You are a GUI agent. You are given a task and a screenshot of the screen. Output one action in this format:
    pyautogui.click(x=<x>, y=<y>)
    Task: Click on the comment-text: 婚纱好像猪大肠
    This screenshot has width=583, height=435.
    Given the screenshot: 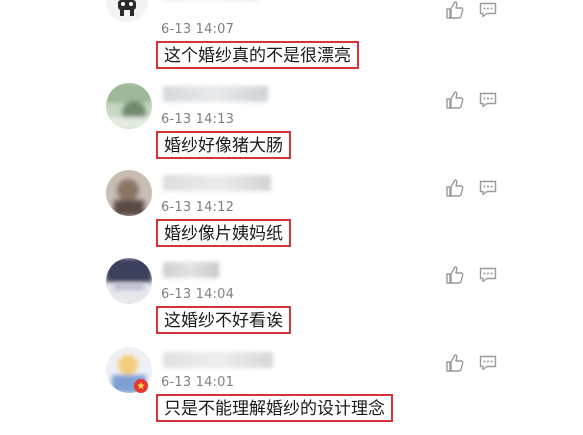 What is the action you would take?
    pyautogui.click(x=223, y=145)
    